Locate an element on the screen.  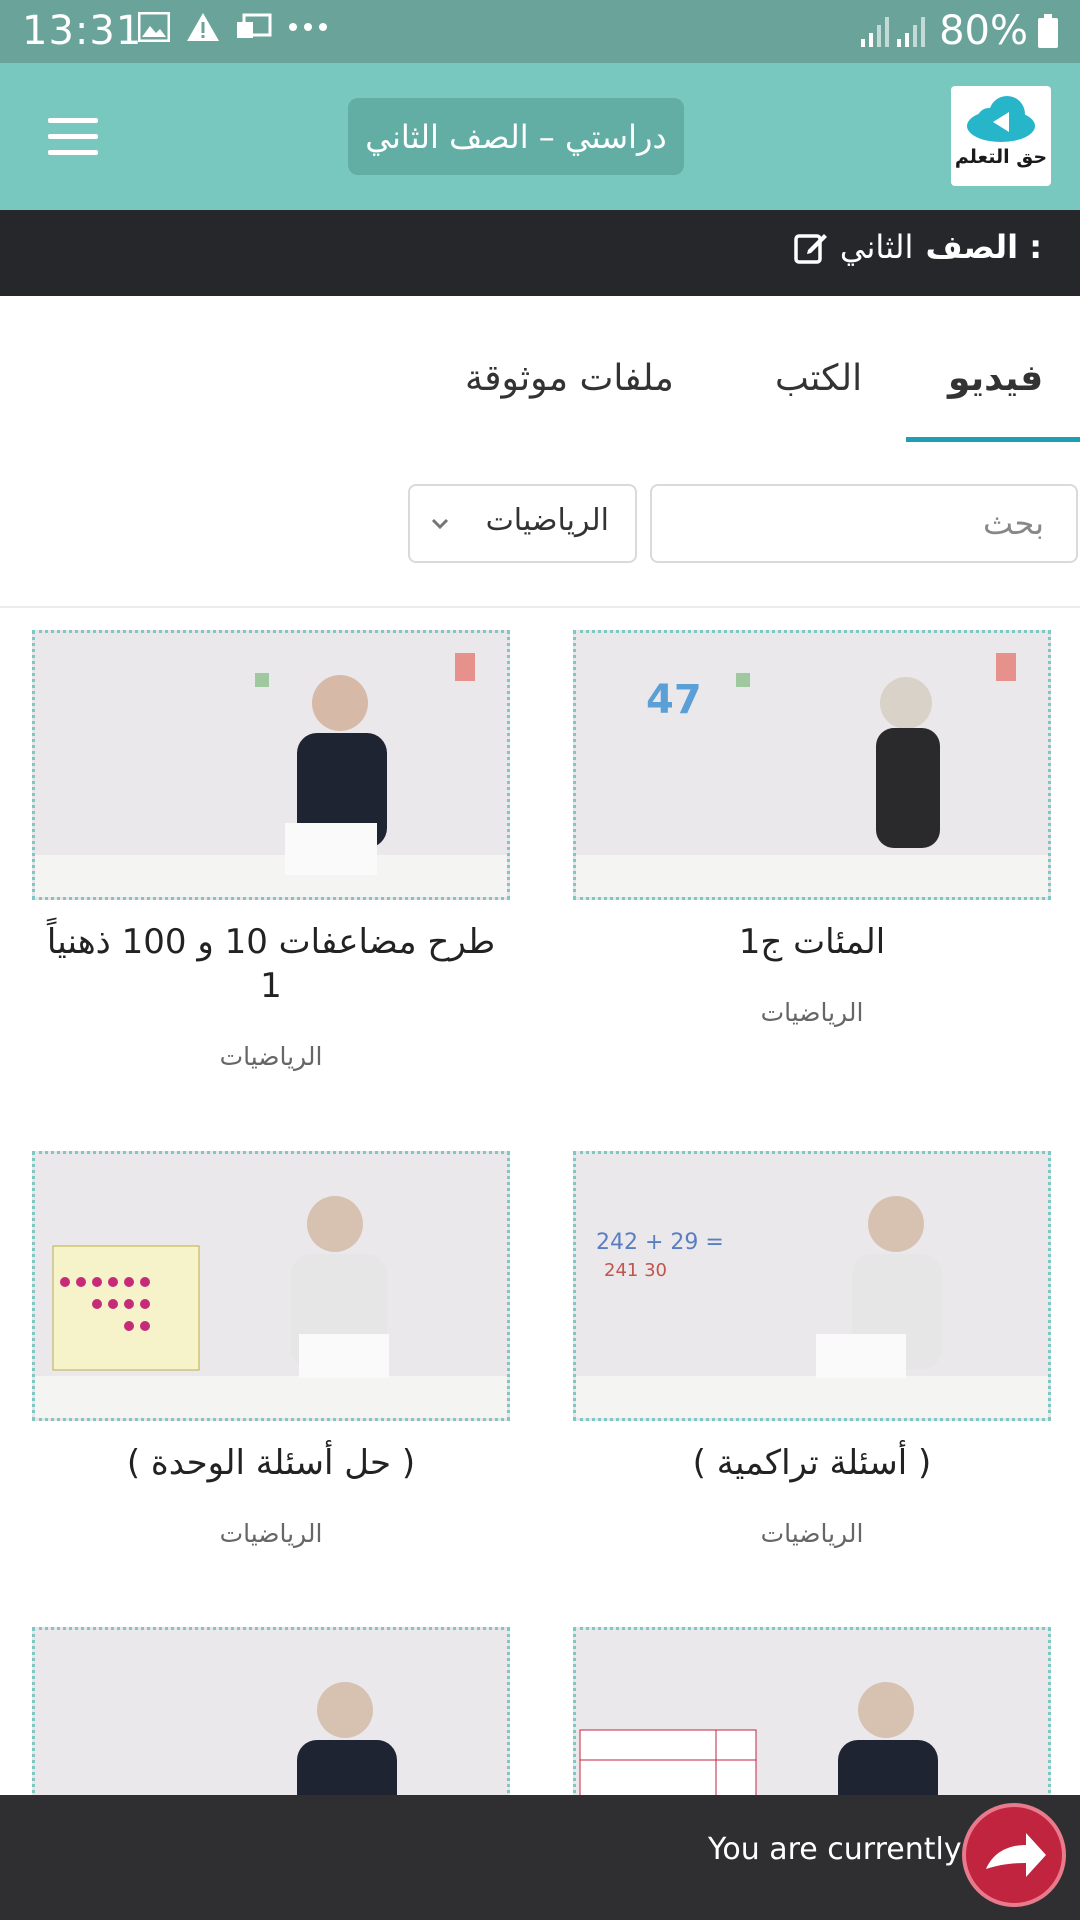
notification-icons is located at coordinates (233, 27).